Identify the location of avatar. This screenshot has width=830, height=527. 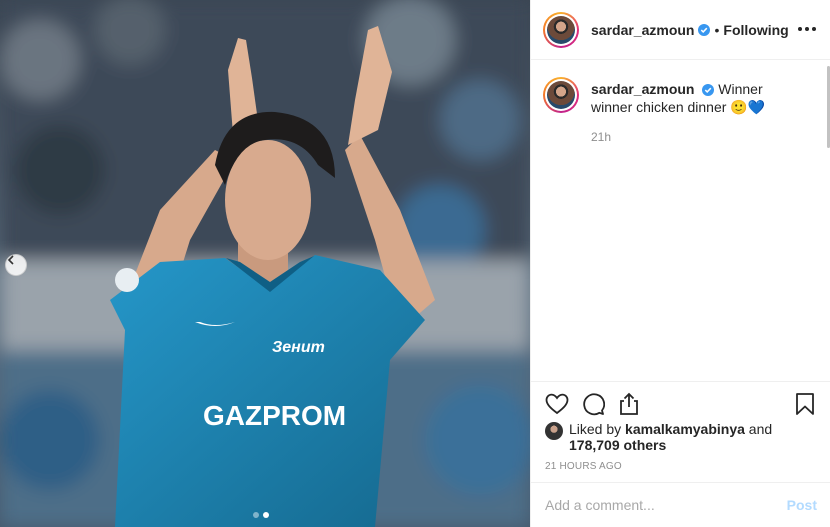
(561, 29).